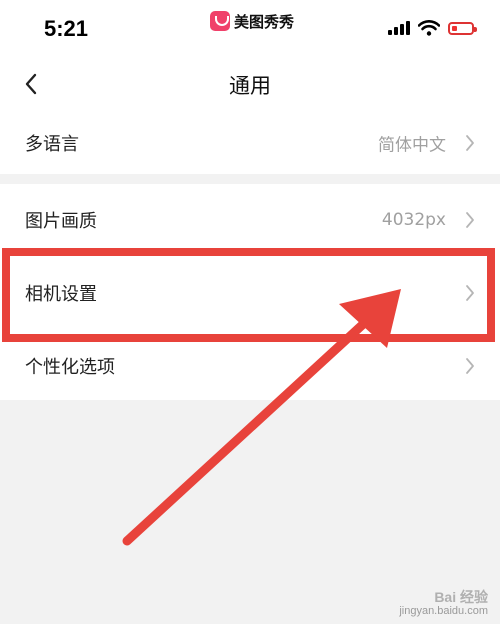 Image resolution: width=500 pixels, height=624 pixels. What do you see at coordinates (413, 220) in the screenshot?
I see `image-quality-value: 4032px` at bounding box center [413, 220].